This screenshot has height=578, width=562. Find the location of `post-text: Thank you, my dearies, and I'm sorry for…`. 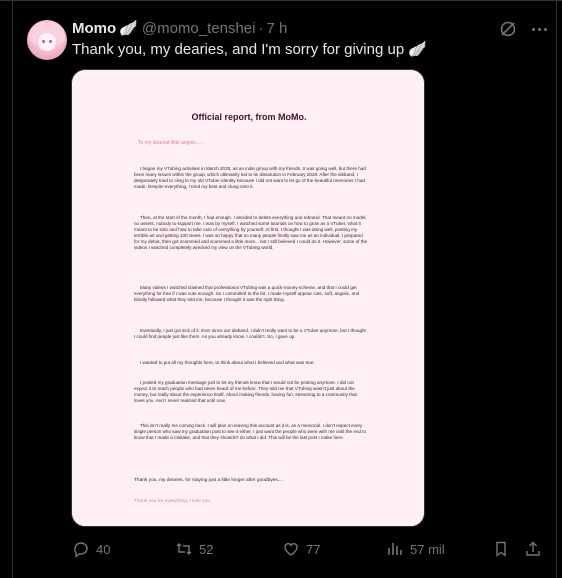

post-text: Thank you, my dearies, and I'm sorry for… is located at coordinates (250, 49).